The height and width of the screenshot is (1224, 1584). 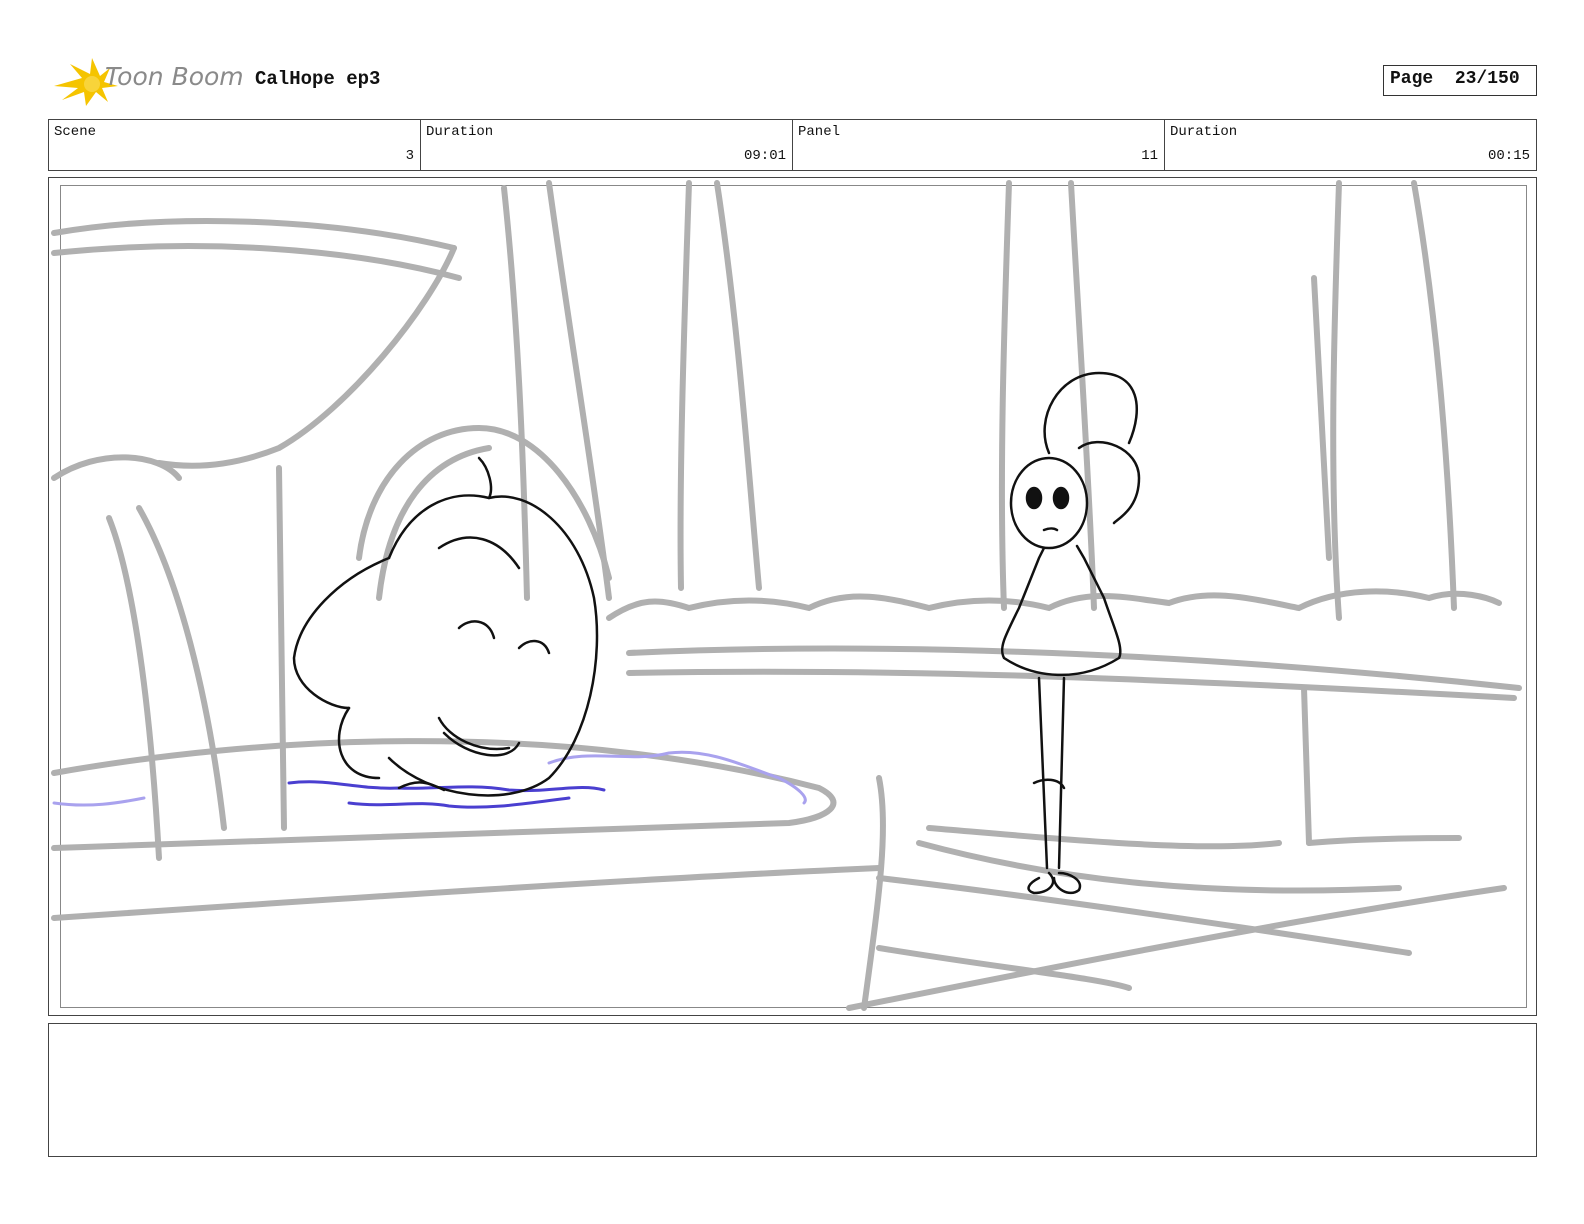 I want to click on page-number: 23/150, so click(x=1487, y=79).